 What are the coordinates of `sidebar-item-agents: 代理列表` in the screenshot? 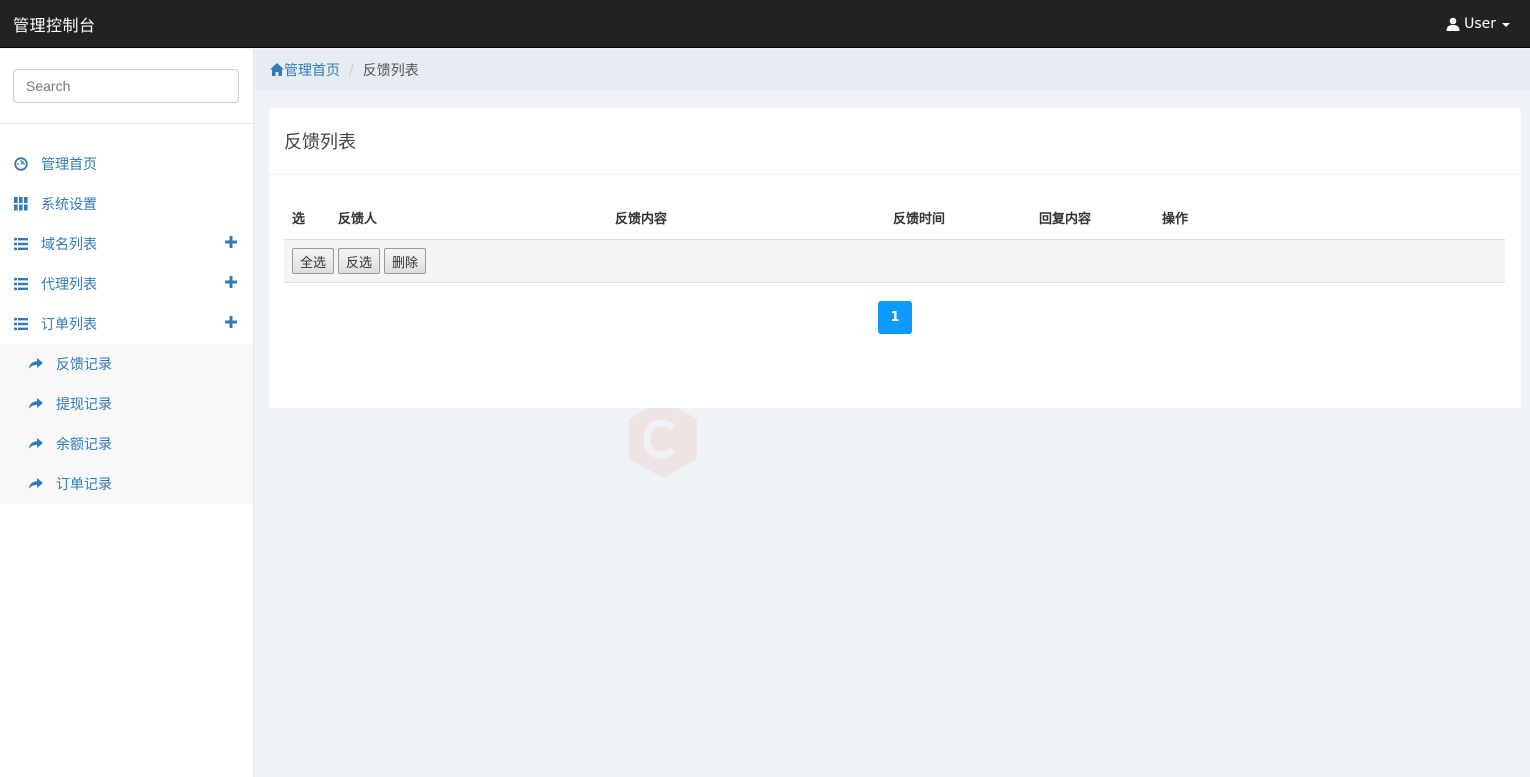 It's located at (126, 284).